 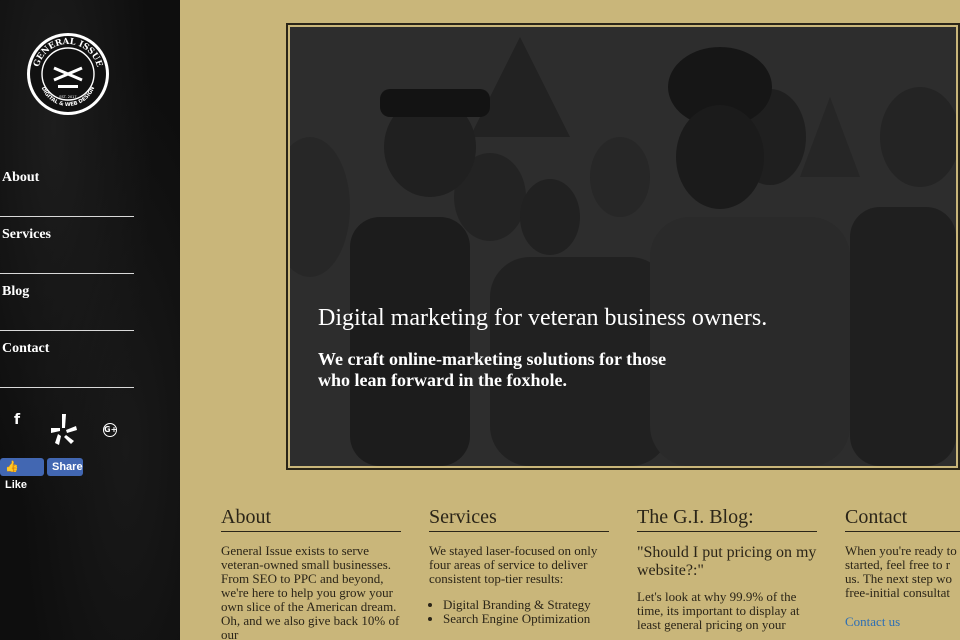 I want to click on contact-text-line-3: us. The next step wo, so click(x=898, y=578).